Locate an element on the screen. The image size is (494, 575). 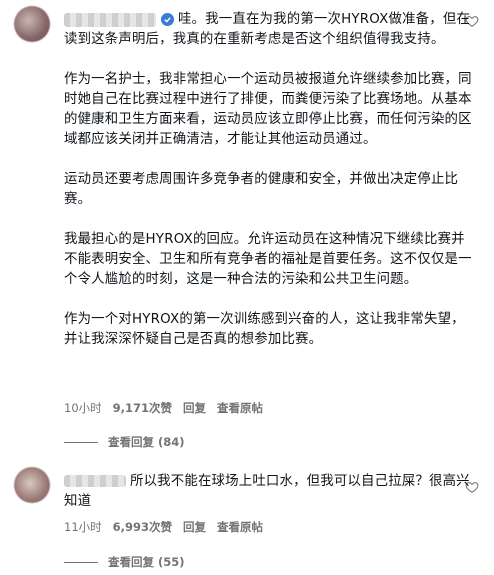
timestamp: 10小时 is located at coordinates (83, 408).